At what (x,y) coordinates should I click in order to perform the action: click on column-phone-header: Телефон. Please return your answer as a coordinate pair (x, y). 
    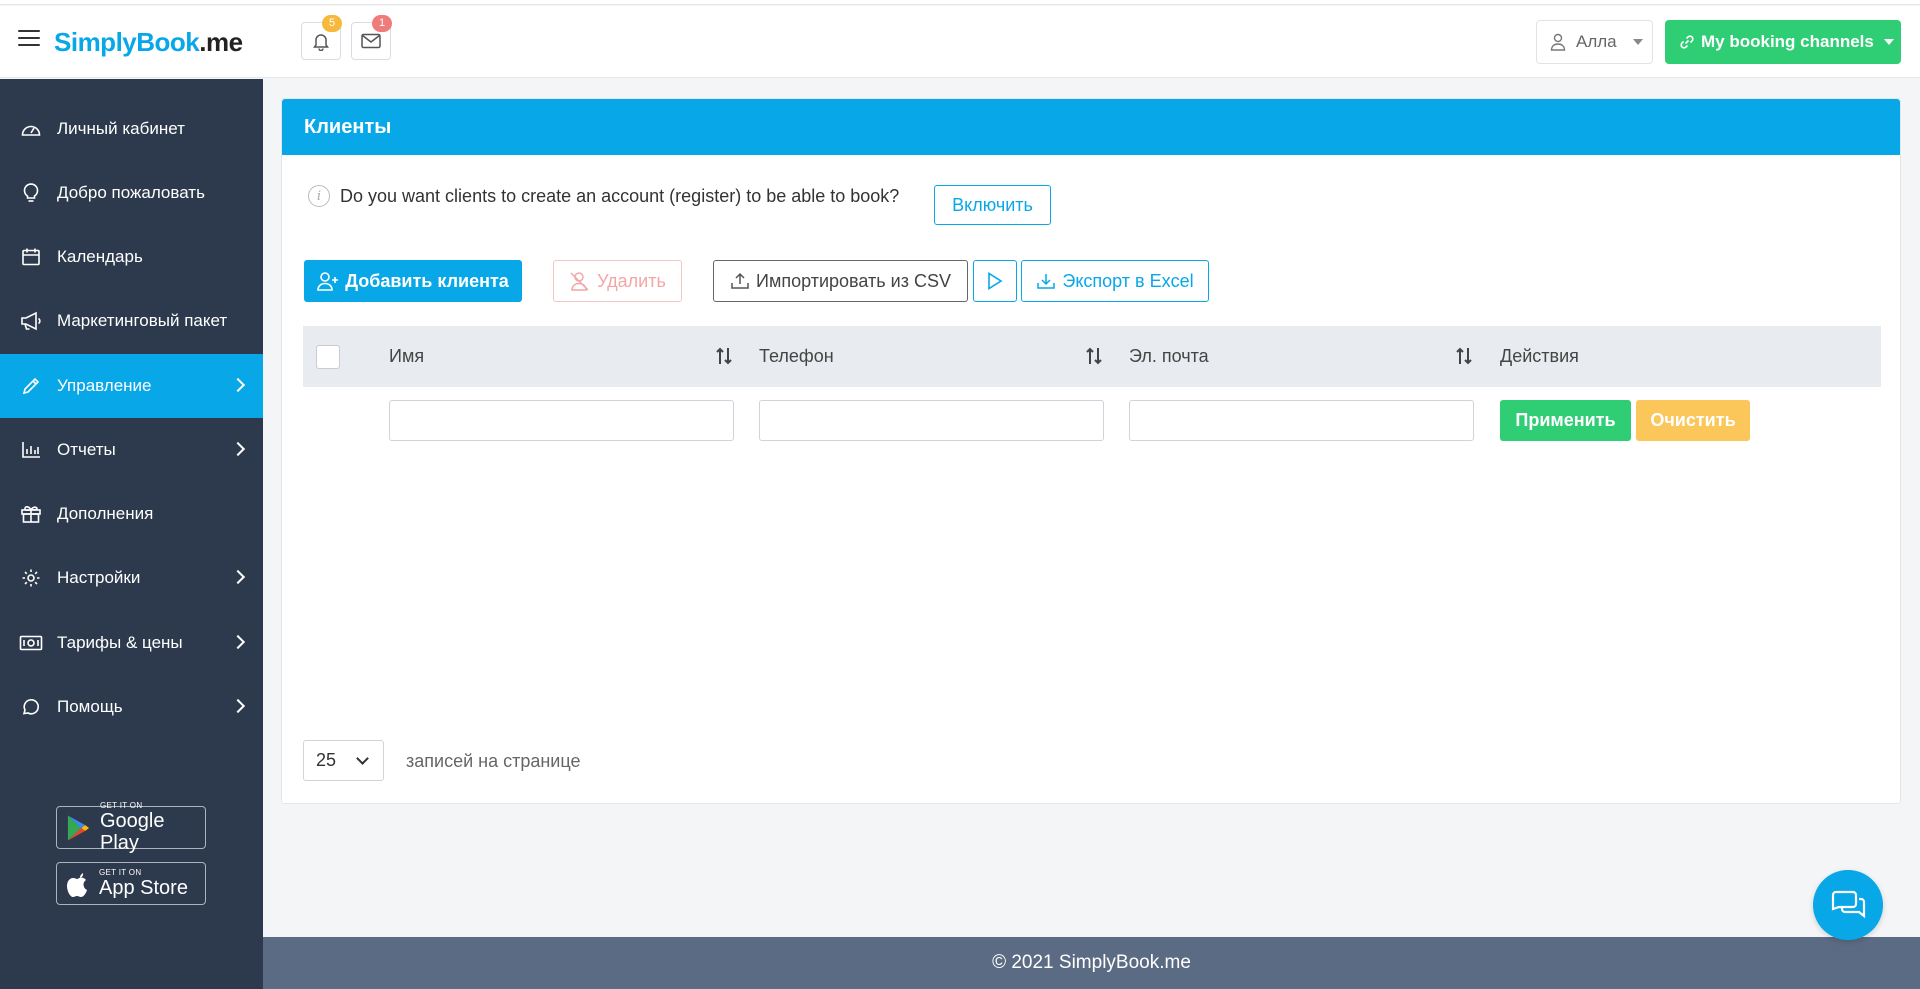
    Looking at the image, I should click on (796, 356).